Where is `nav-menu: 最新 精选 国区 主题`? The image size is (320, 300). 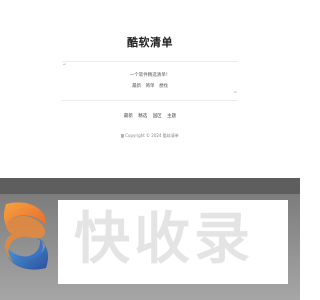
nav-menu: 最新 精选 国区 主题 is located at coordinates (150, 116).